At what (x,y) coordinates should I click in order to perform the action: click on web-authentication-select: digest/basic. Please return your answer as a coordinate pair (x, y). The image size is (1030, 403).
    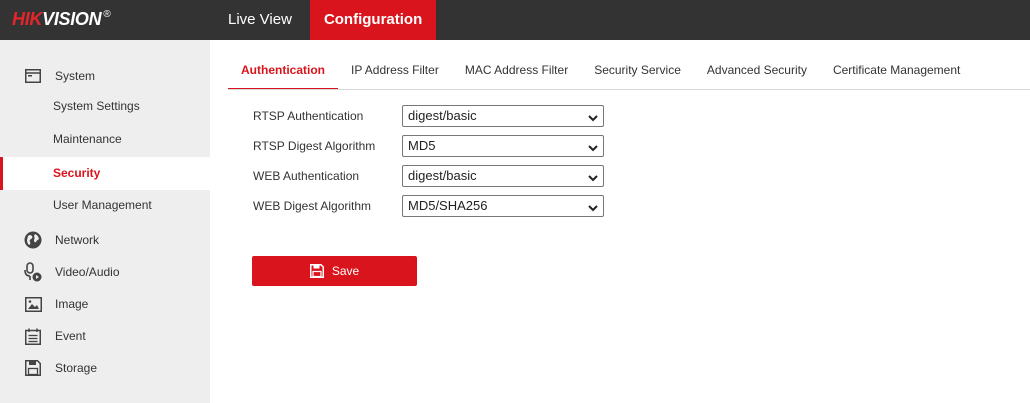
    Looking at the image, I should click on (503, 176).